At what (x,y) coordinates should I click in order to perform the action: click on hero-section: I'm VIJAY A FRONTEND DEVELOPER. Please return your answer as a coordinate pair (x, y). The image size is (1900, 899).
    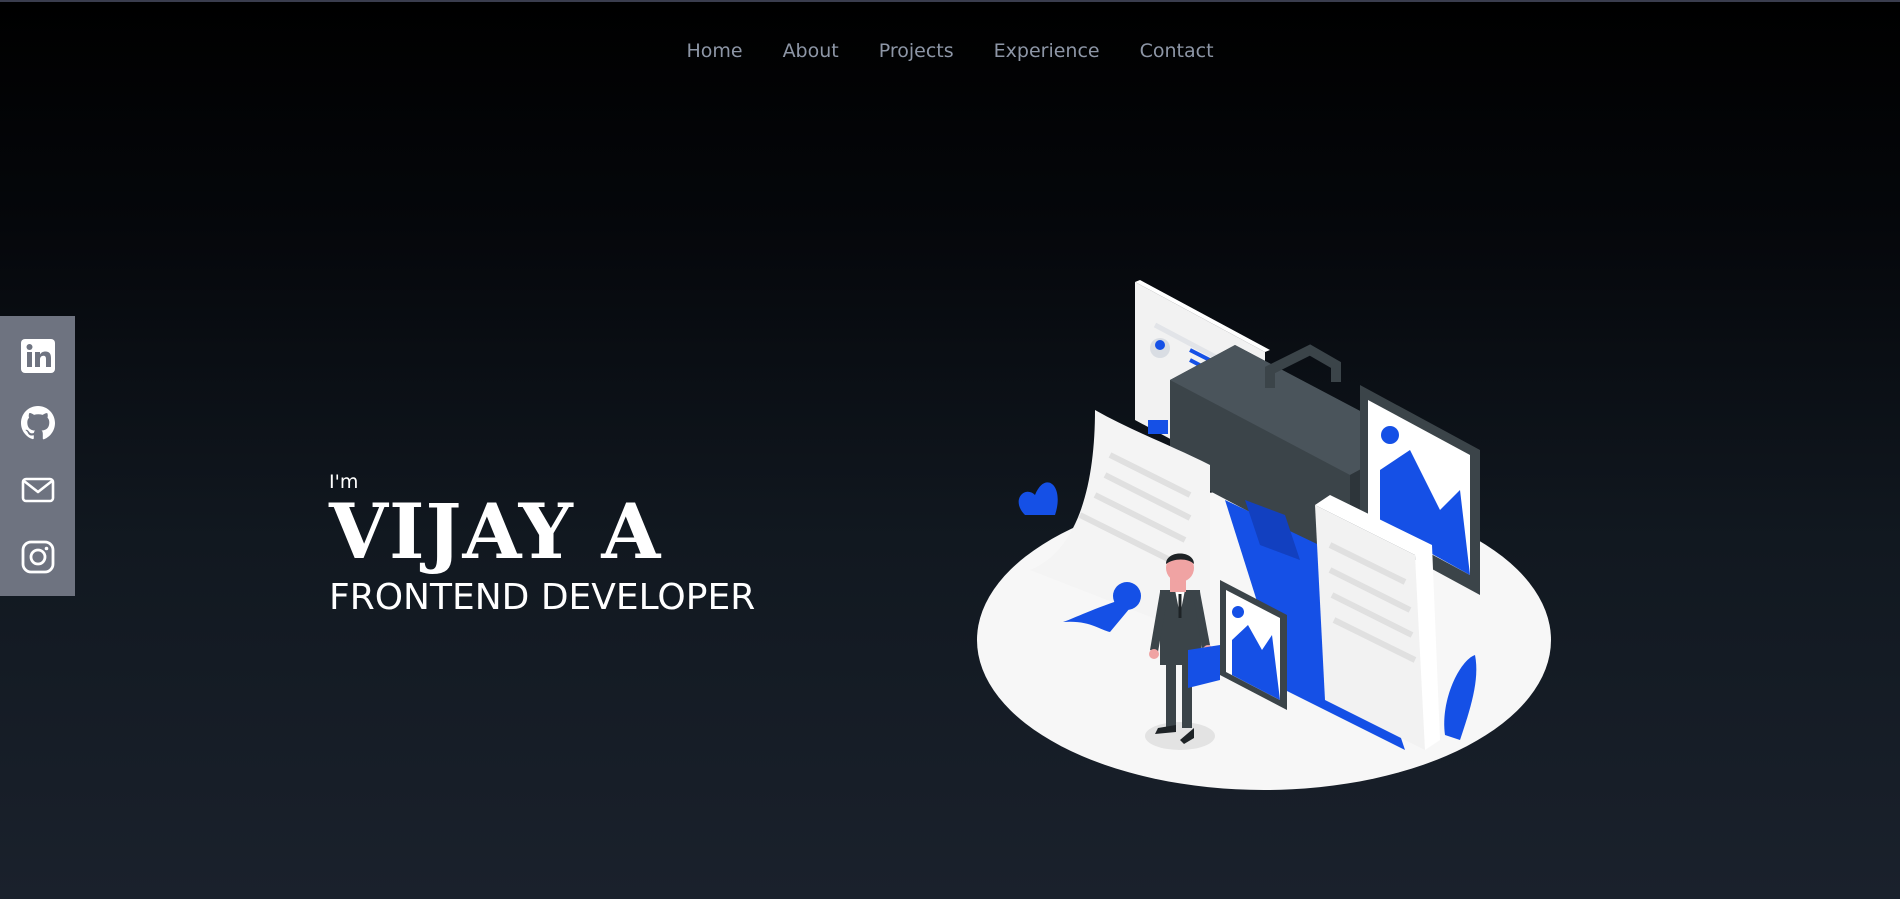
    Looking at the image, I should click on (542, 544).